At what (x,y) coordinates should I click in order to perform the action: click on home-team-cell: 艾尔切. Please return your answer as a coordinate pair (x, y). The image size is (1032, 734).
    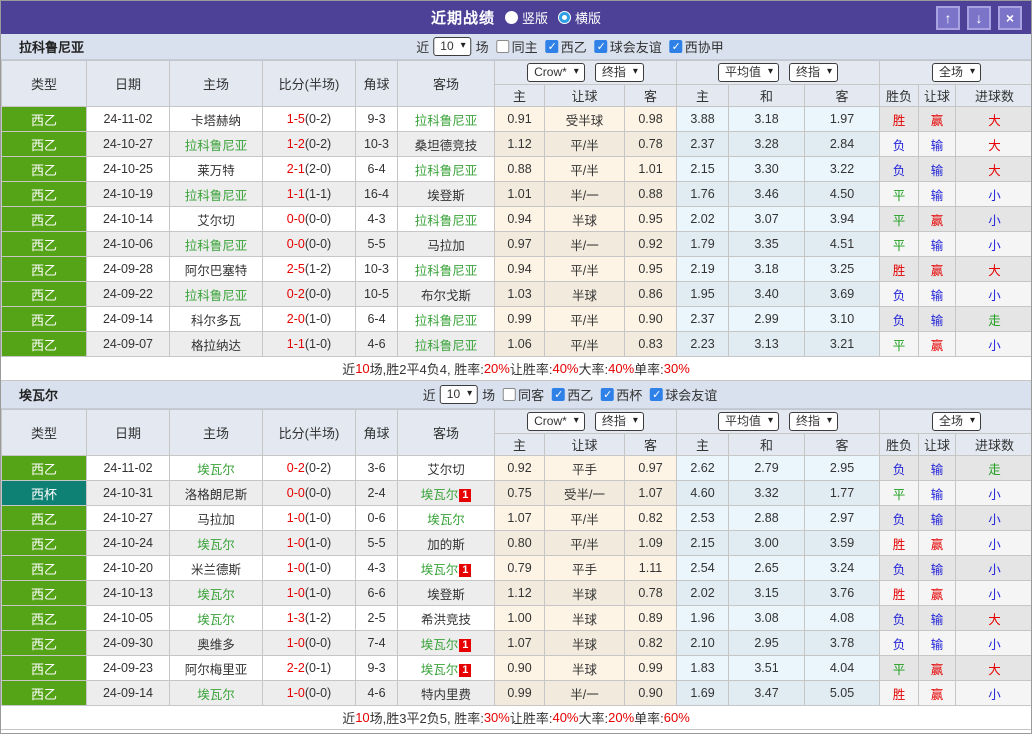
    Looking at the image, I should click on (216, 219).